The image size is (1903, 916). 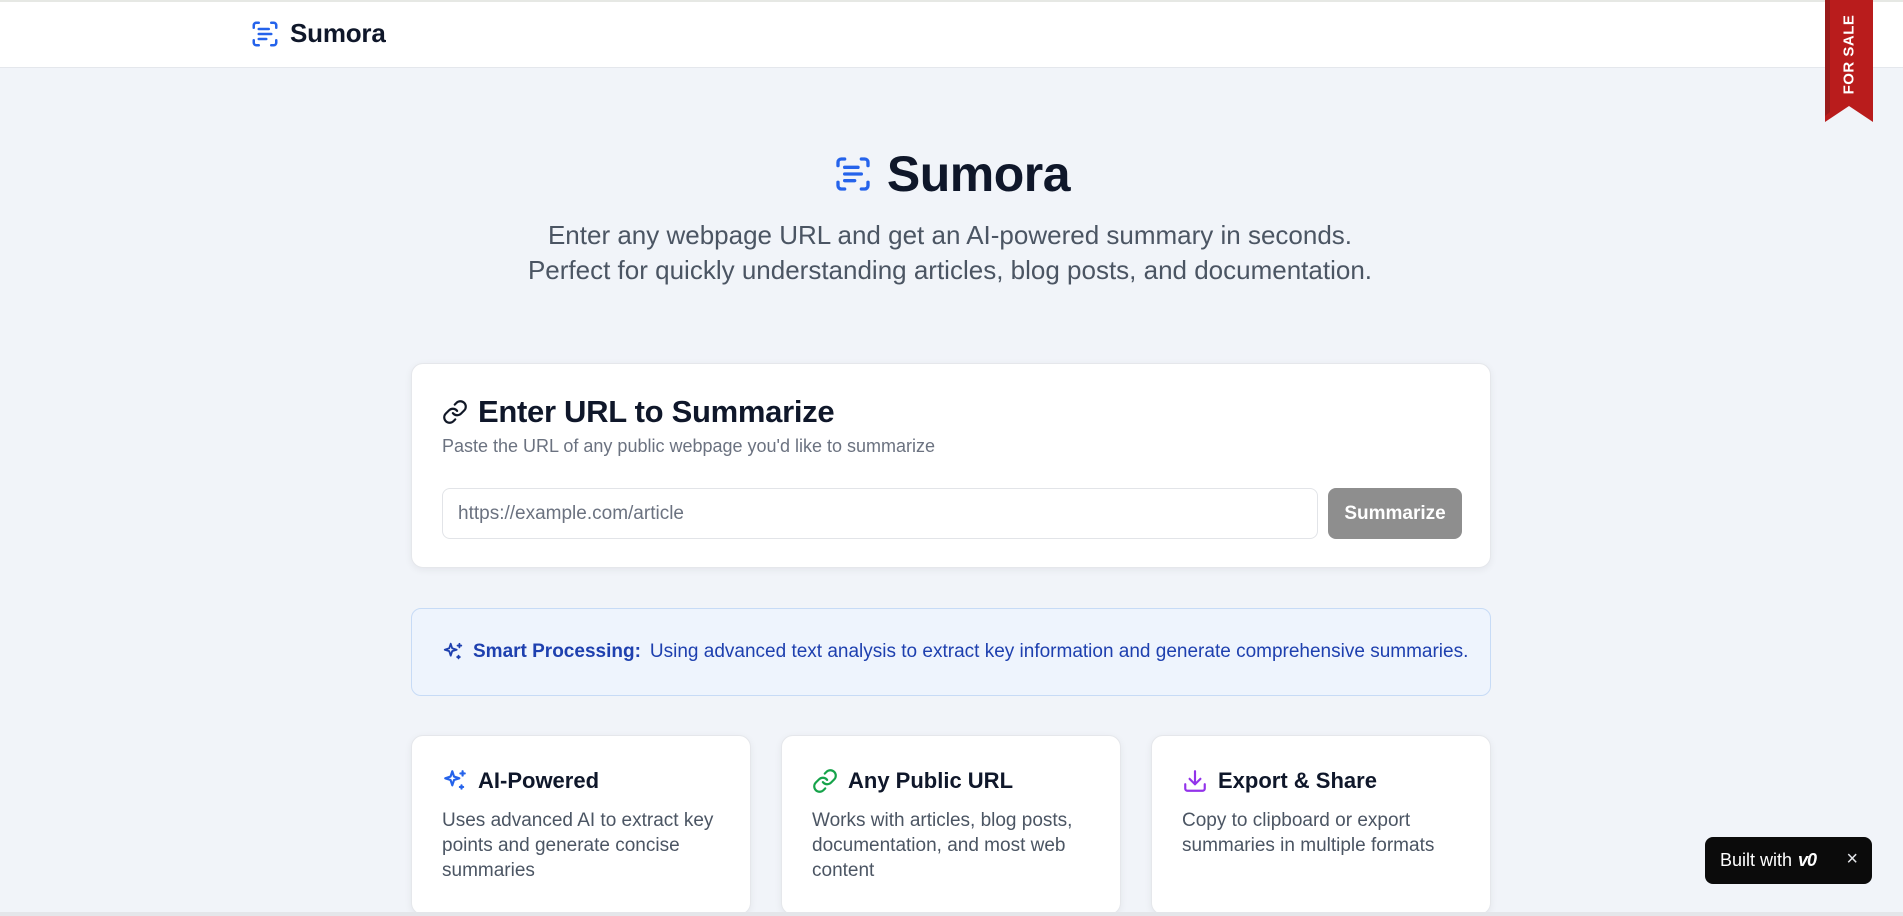 I want to click on built-with-v0-badge: Built with v0 ×, so click(x=1788, y=860).